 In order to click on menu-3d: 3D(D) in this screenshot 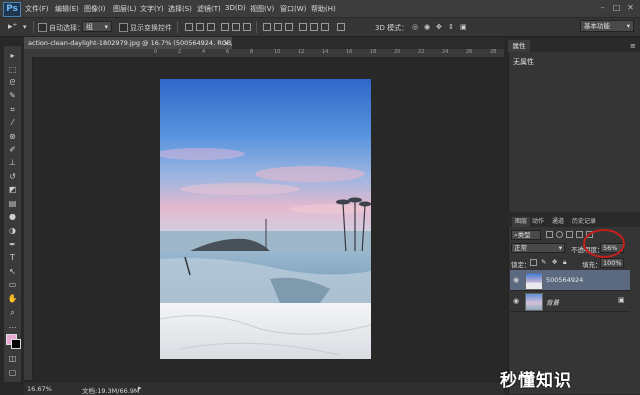, I will do `click(235, 8)`.